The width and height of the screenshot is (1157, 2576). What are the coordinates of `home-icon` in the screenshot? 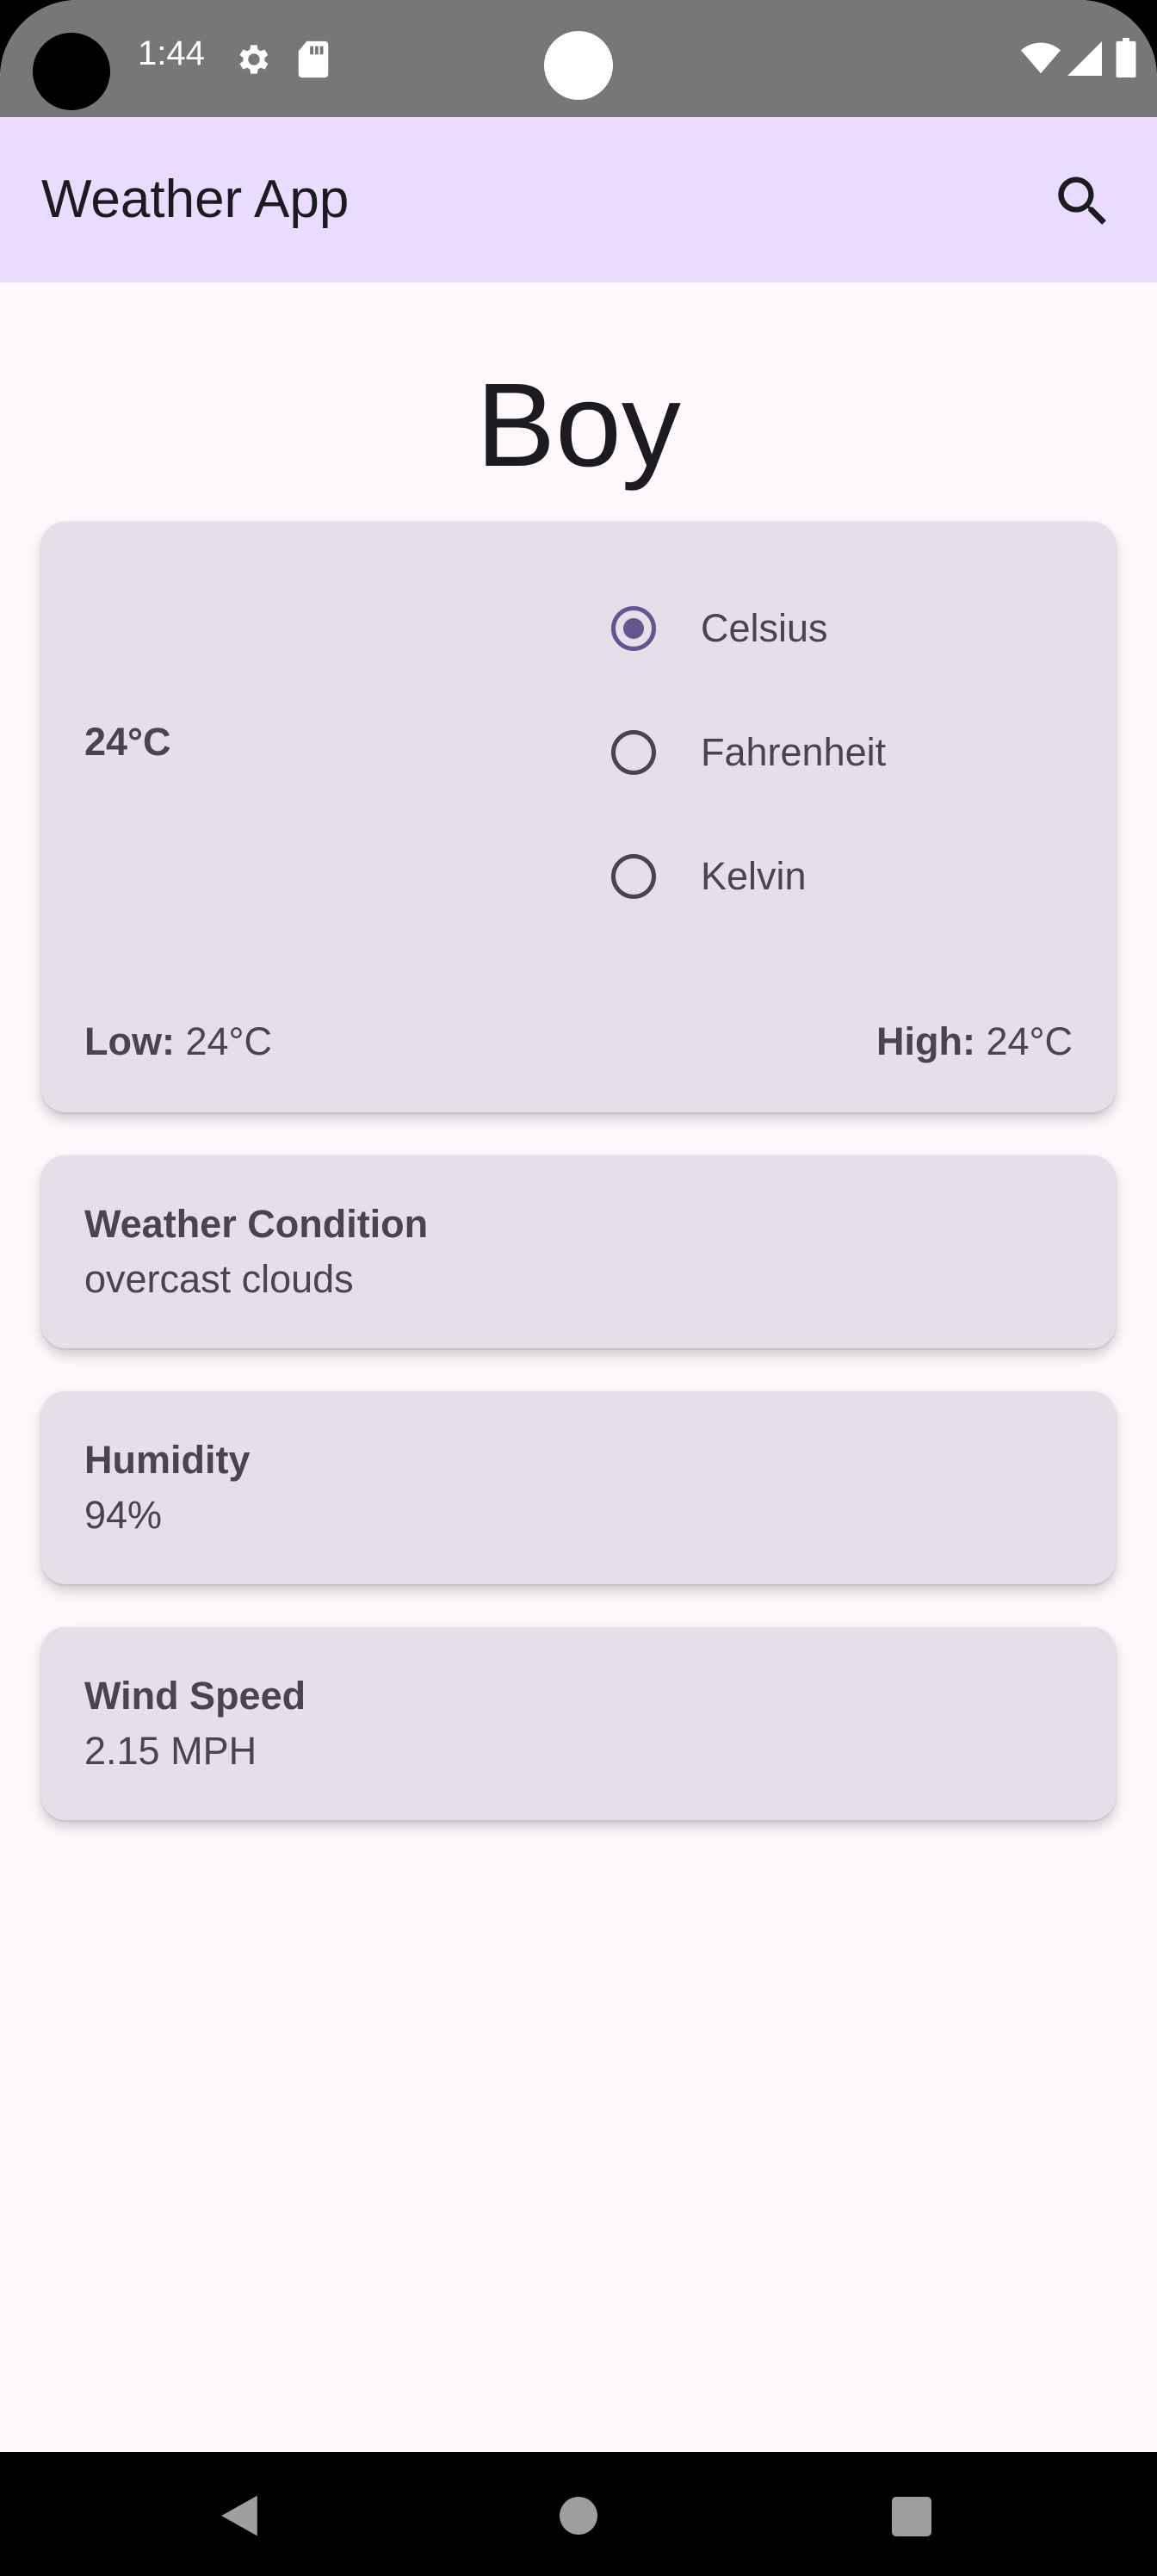 It's located at (579, 2516).